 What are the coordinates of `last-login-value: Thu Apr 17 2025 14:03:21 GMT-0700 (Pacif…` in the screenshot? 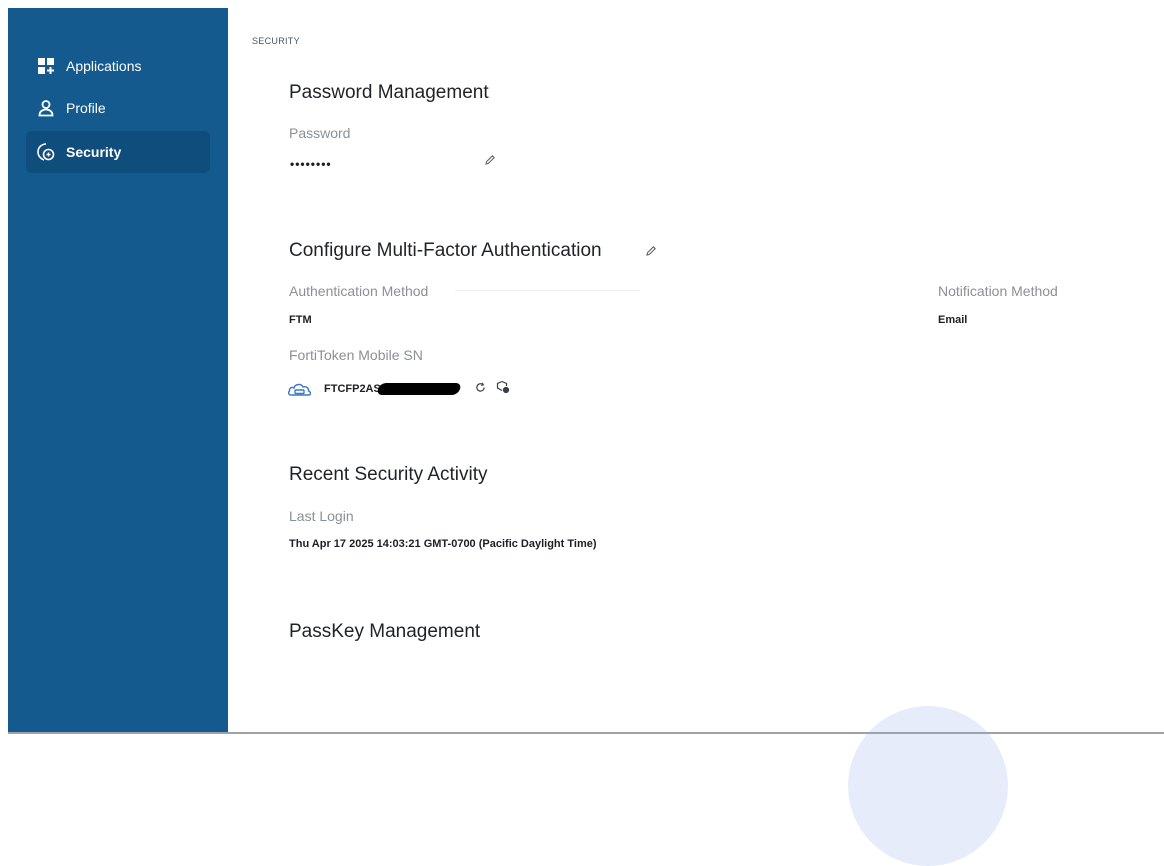 It's located at (443, 544).